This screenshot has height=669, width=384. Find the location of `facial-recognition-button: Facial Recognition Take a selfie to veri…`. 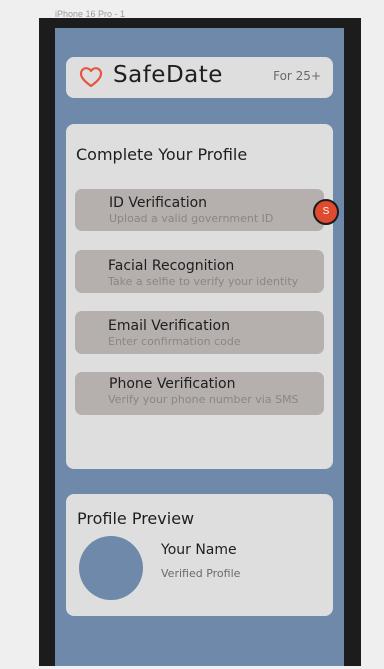

facial-recognition-button: Facial Recognition Take a selfie to veri… is located at coordinates (199, 271).